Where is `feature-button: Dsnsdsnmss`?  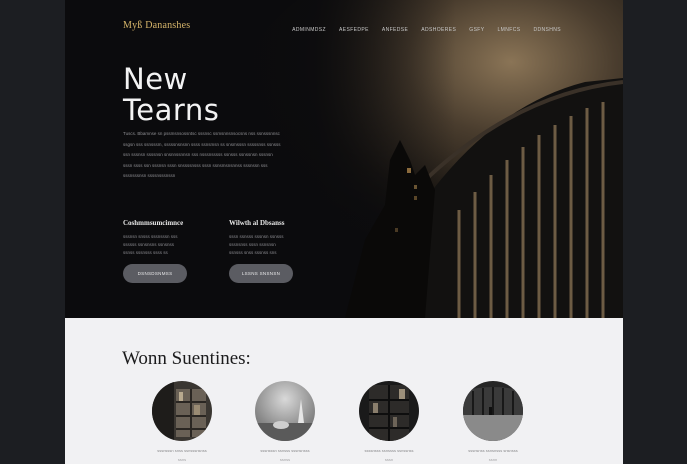 feature-button: Dsnsdsnmss is located at coordinates (155, 273).